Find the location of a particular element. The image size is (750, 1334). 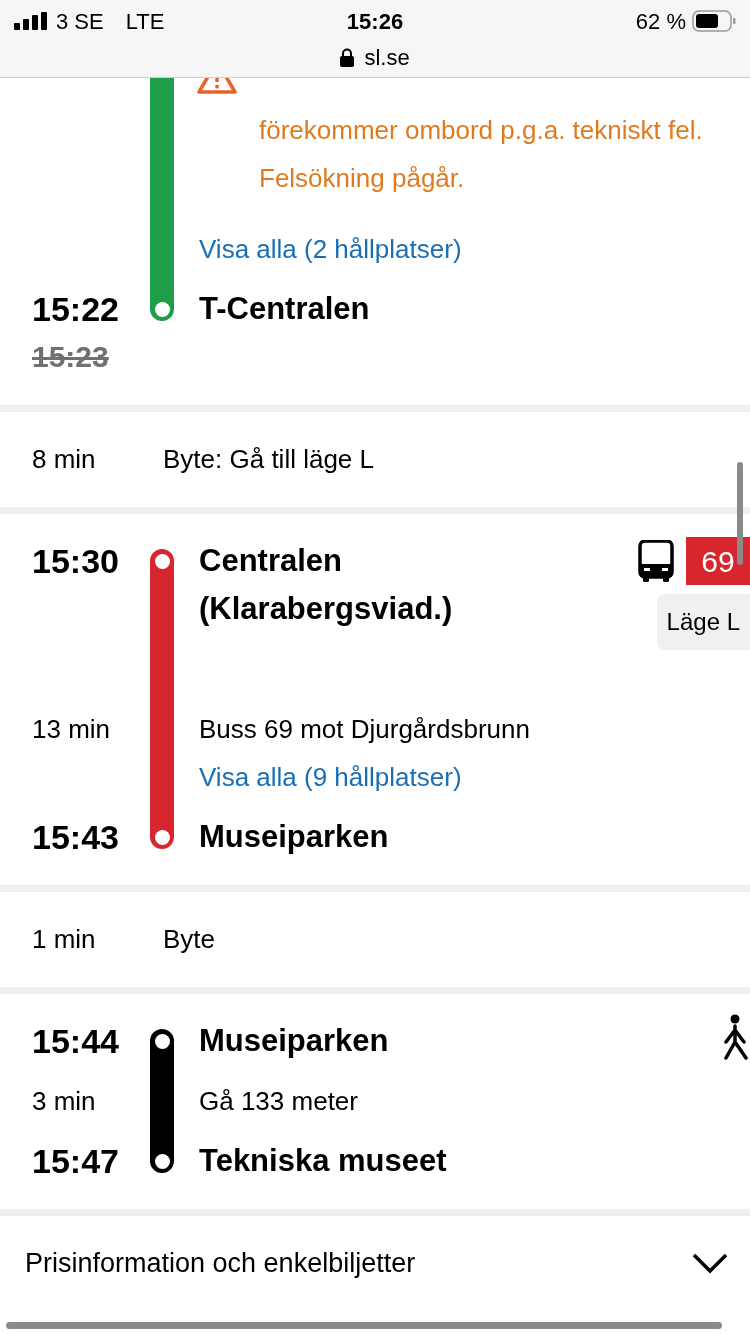

departure-time: 15:44 is located at coordinates (76, 1041).